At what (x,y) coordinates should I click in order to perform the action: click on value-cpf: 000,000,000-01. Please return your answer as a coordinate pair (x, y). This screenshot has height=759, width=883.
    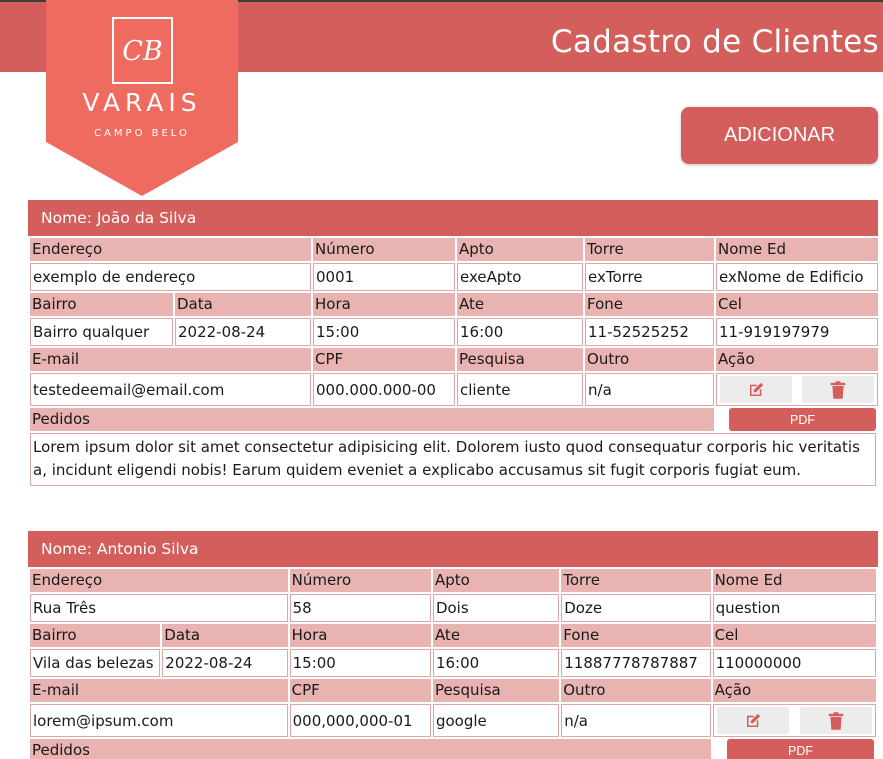
    Looking at the image, I should click on (360, 720).